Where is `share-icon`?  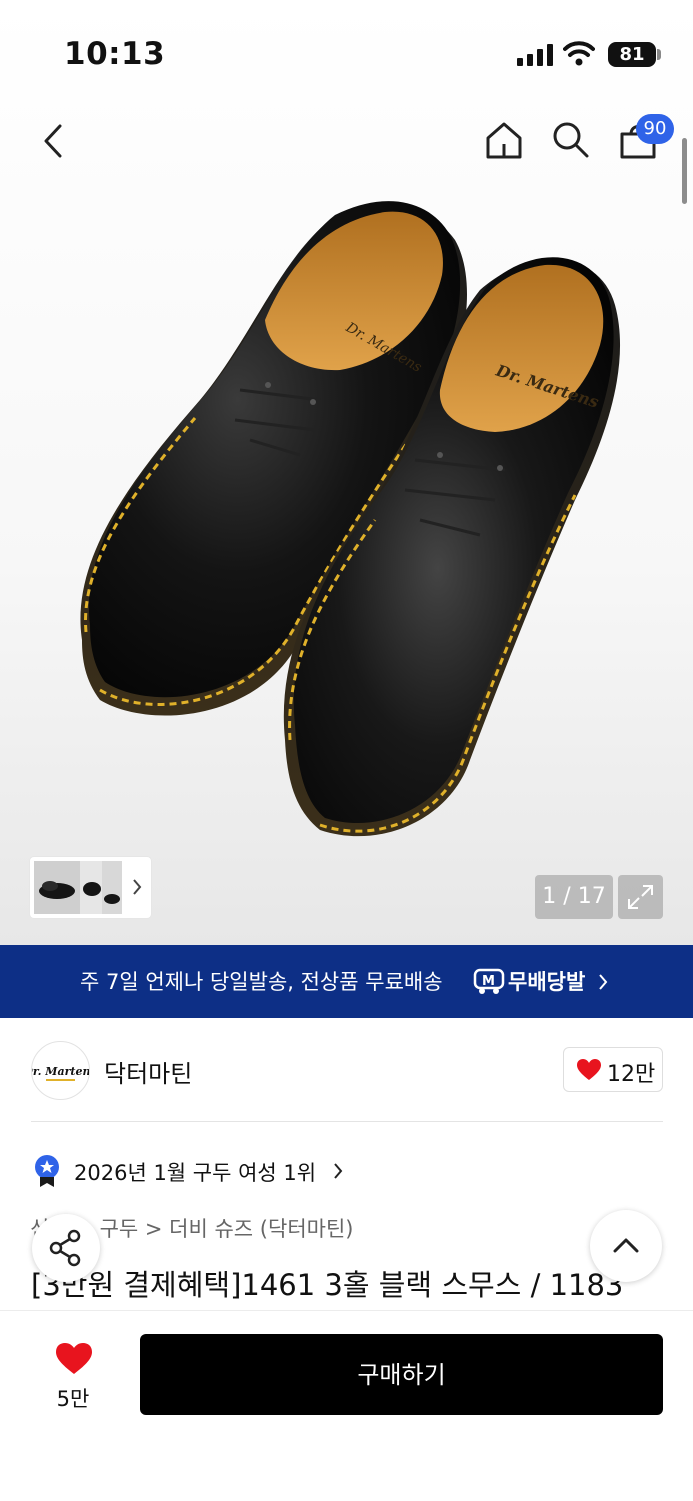 share-icon is located at coordinates (65, 1248).